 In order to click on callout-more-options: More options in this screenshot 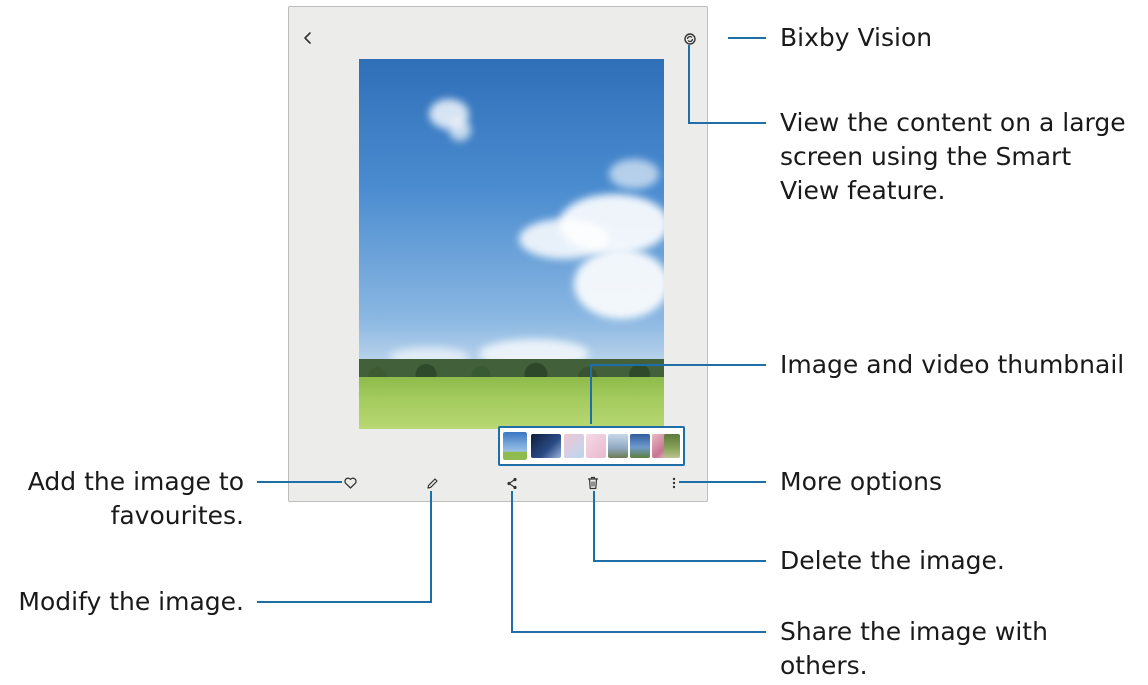, I will do `click(861, 481)`.